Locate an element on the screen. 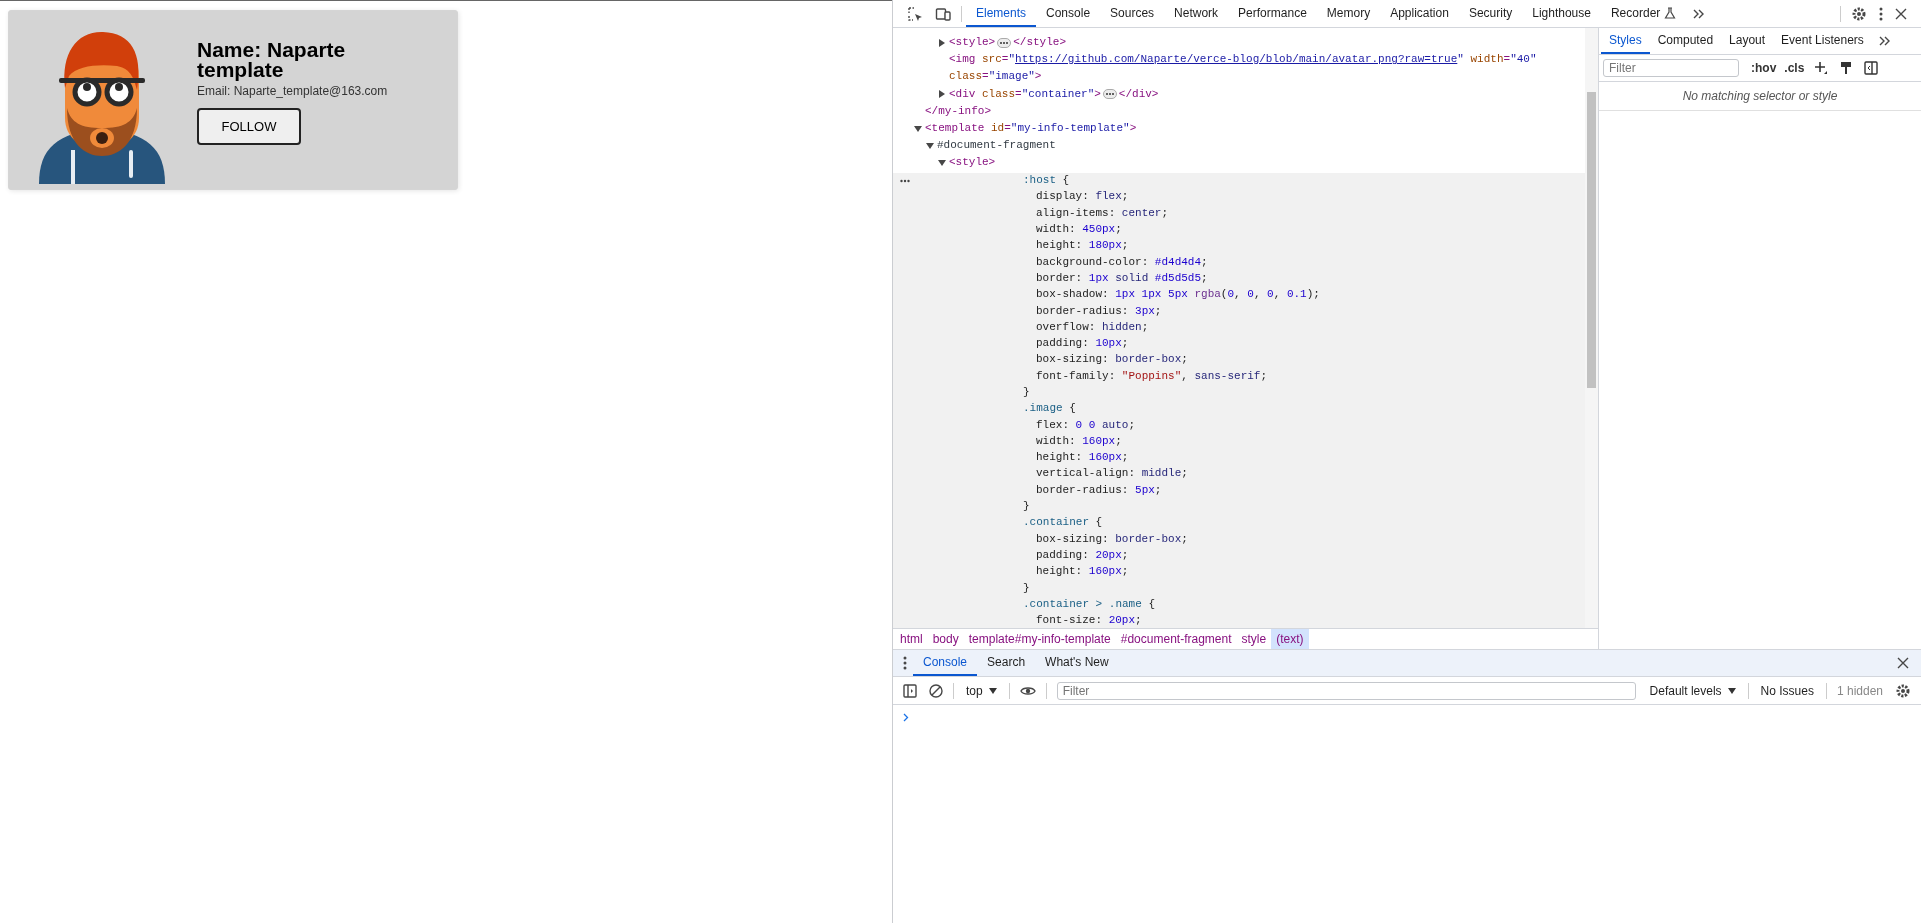 The height and width of the screenshot is (923, 1921). code-line: overflow: hidden; is located at coordinates (1092, 327).